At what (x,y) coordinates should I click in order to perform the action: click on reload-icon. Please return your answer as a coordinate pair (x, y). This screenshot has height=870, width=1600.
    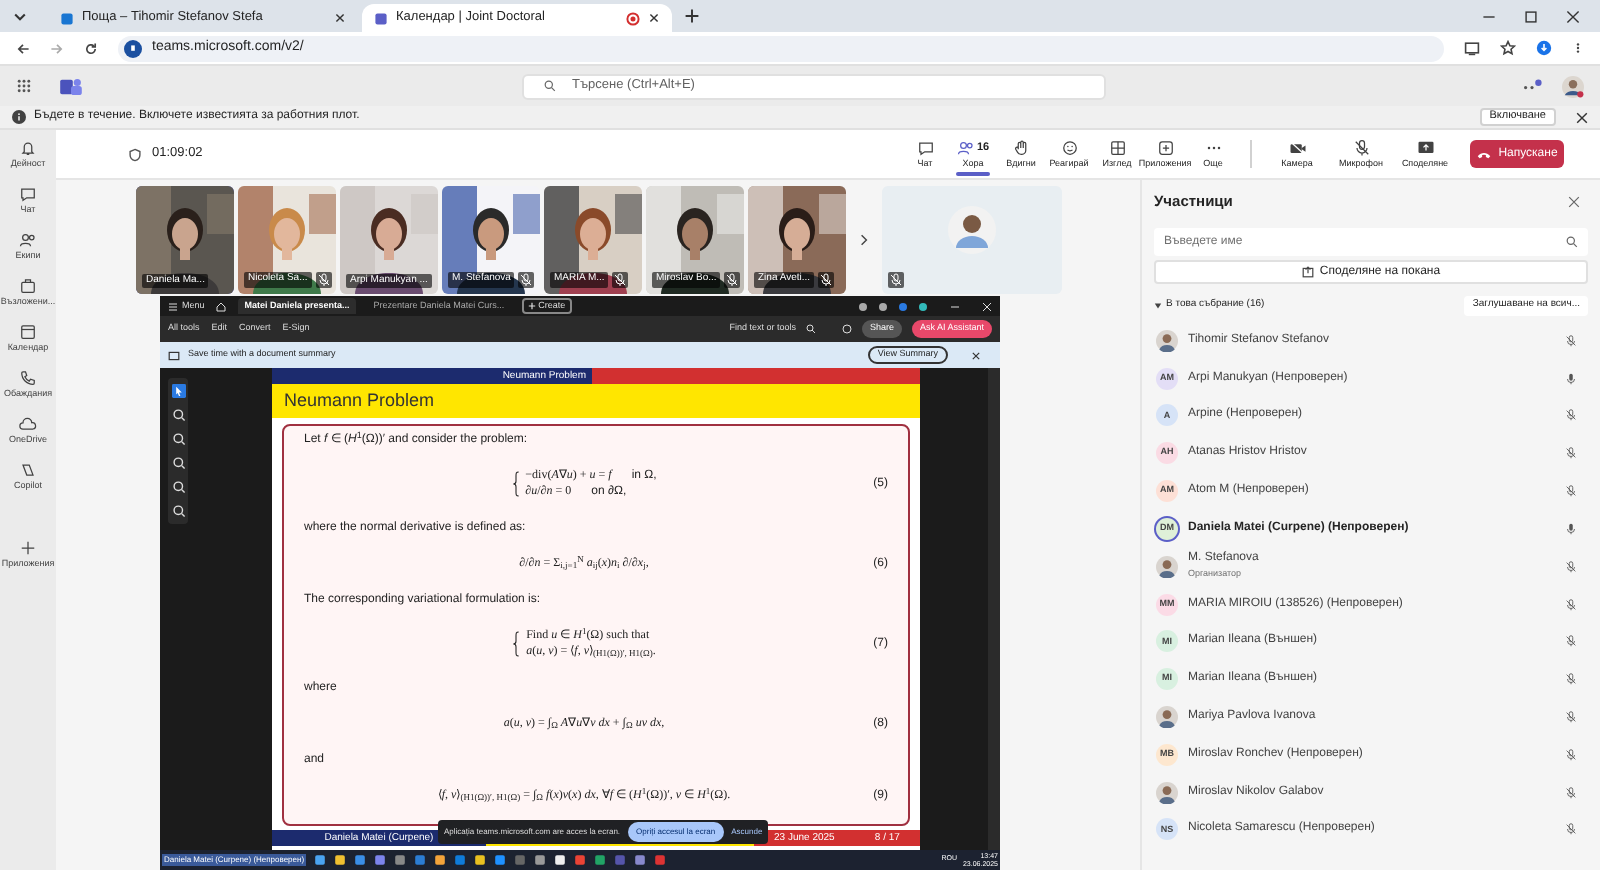
    Looking at the image, I should click on (91, 48).